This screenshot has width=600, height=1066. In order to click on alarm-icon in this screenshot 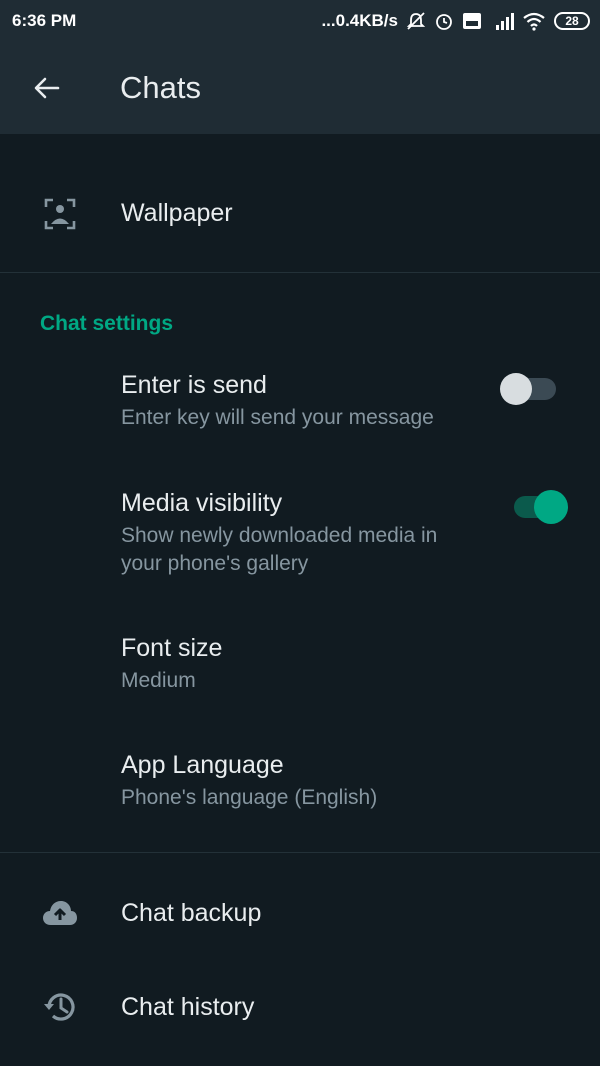, I will do `click(444, 22)`.